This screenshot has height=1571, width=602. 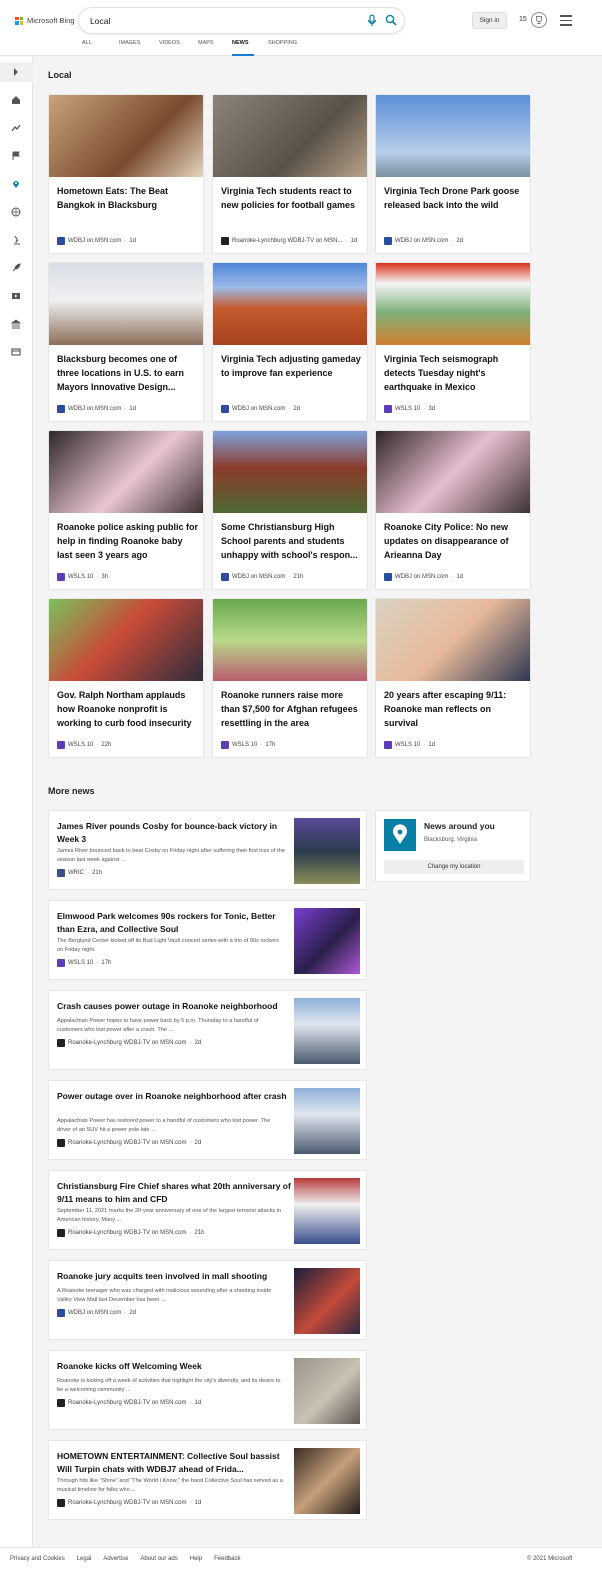 I want to click on rewards-points: 15, so click(x=523, y=19).